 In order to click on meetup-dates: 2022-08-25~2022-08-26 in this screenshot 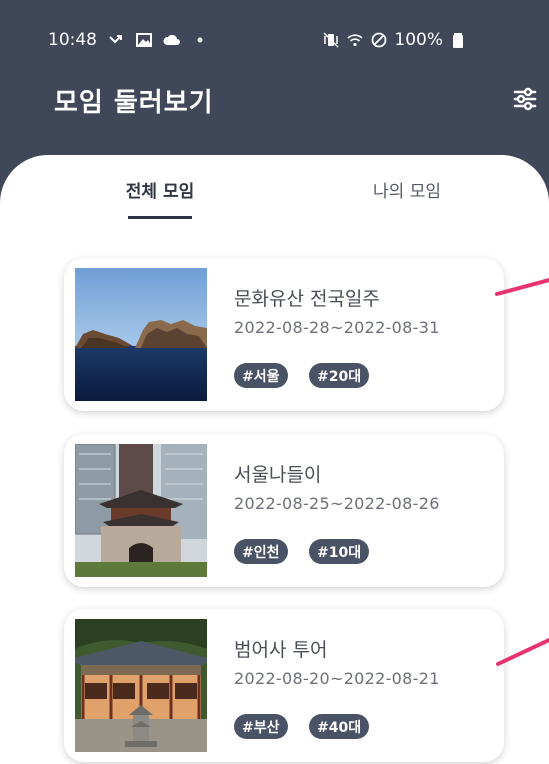, I will do `click(337, 503)`.